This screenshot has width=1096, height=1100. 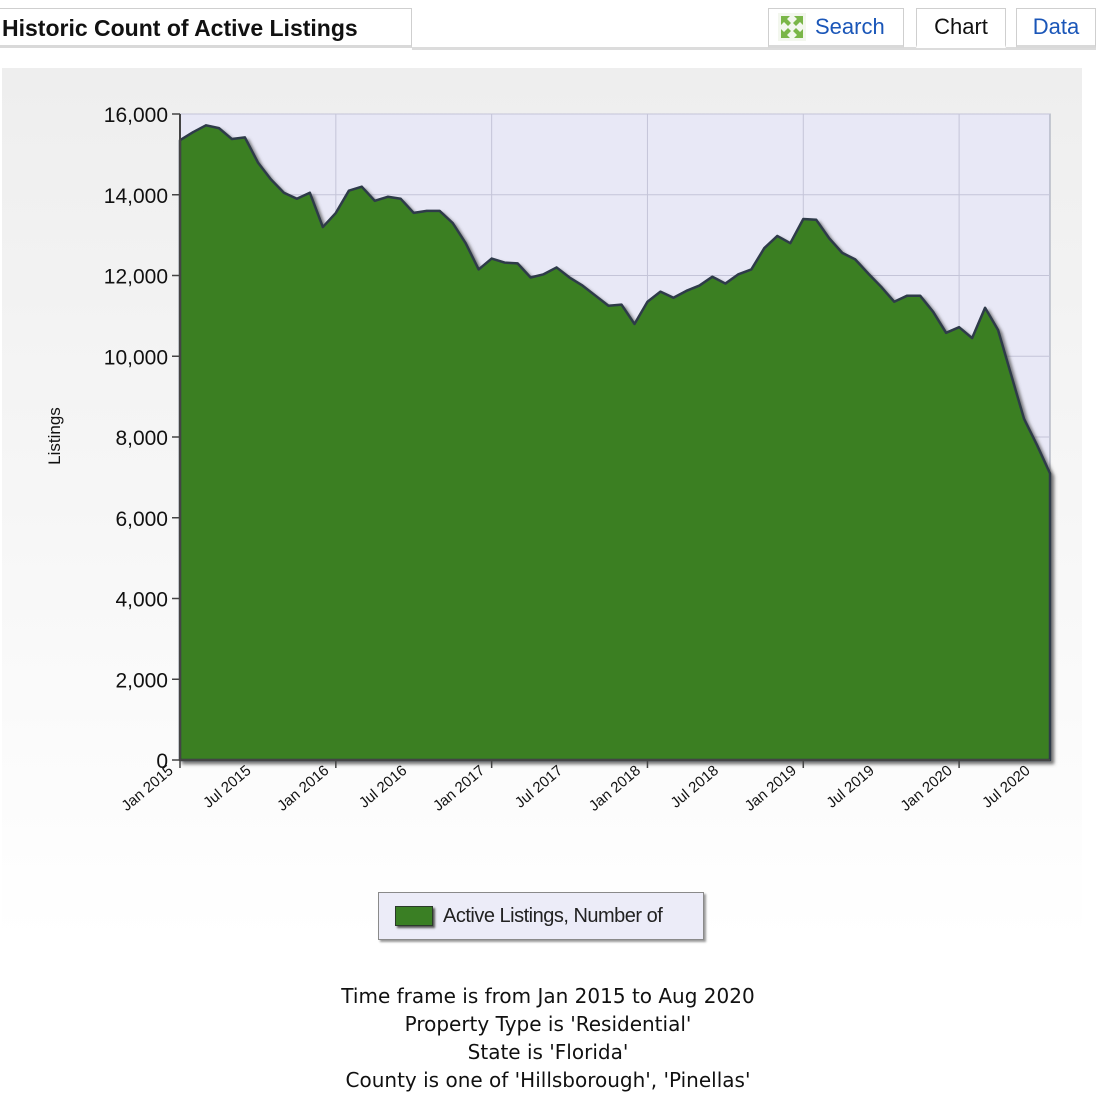 I want to click on y-tick-label: 8,000, so click(x=141, y=438).